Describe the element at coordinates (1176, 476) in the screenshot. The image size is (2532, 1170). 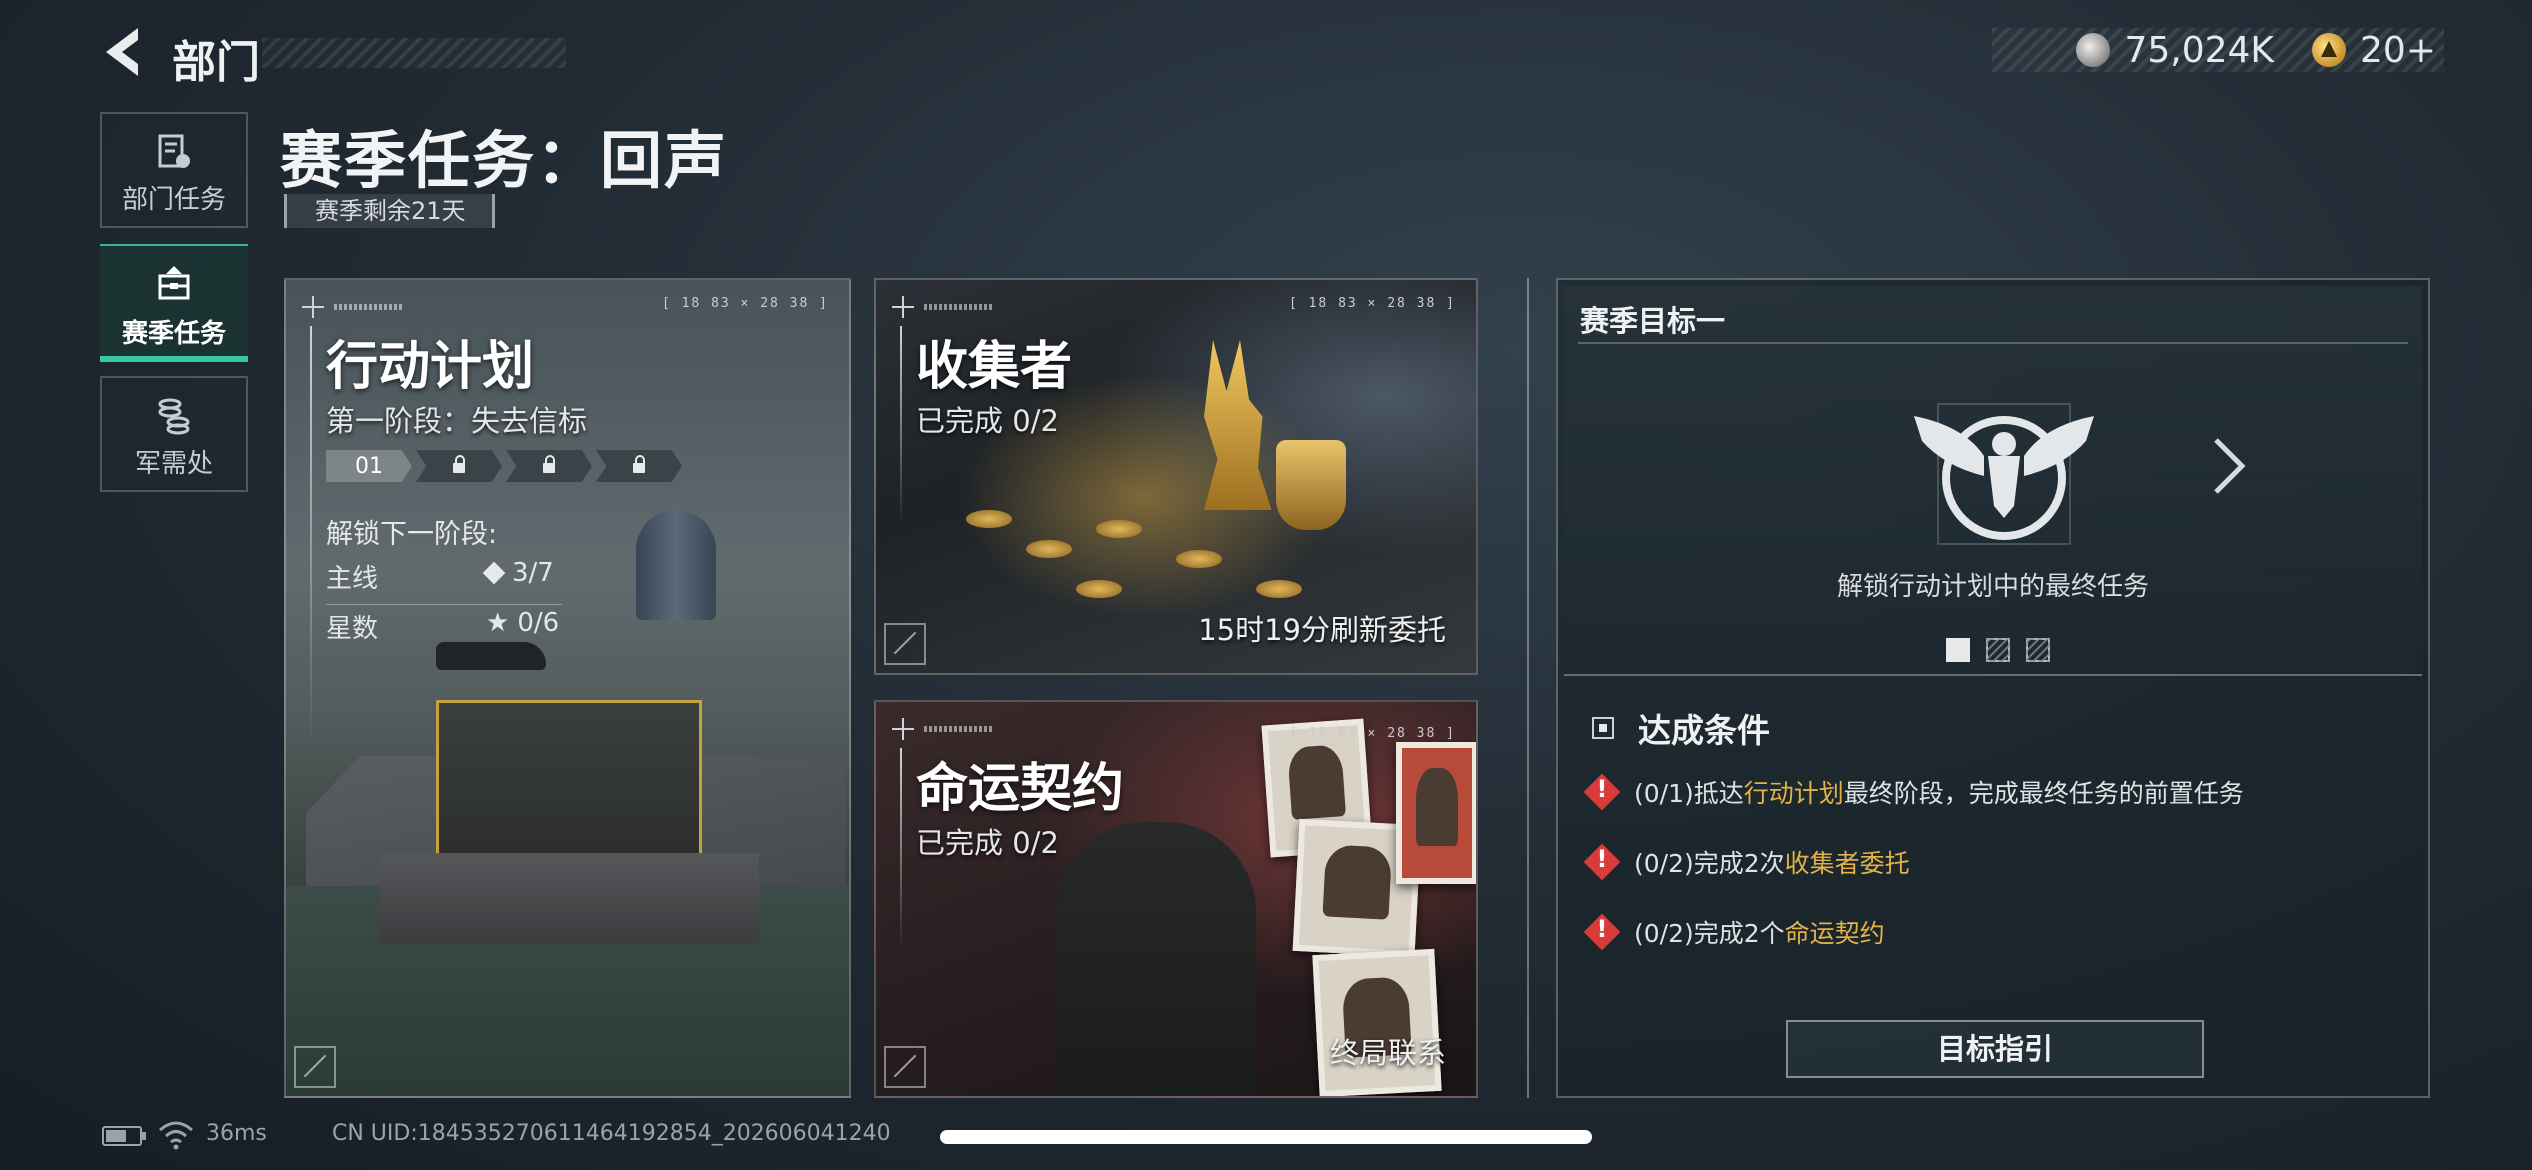
I see `collector-card: [ 18 83 × 28 38 ] 收集者 已完成 0/2 15时19分刷新委托` at that location.